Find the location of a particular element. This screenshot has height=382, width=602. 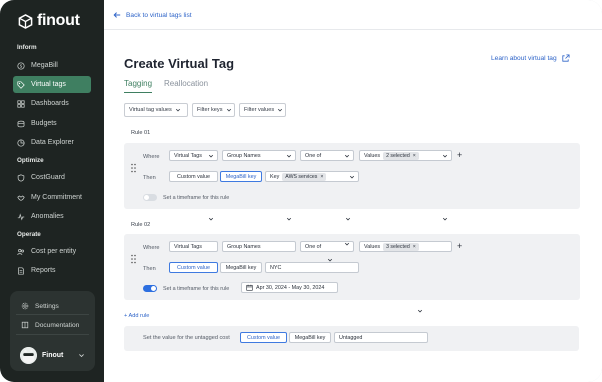

sidebar-item-anomalies: Anomalies is located at coordinates (52, 216).